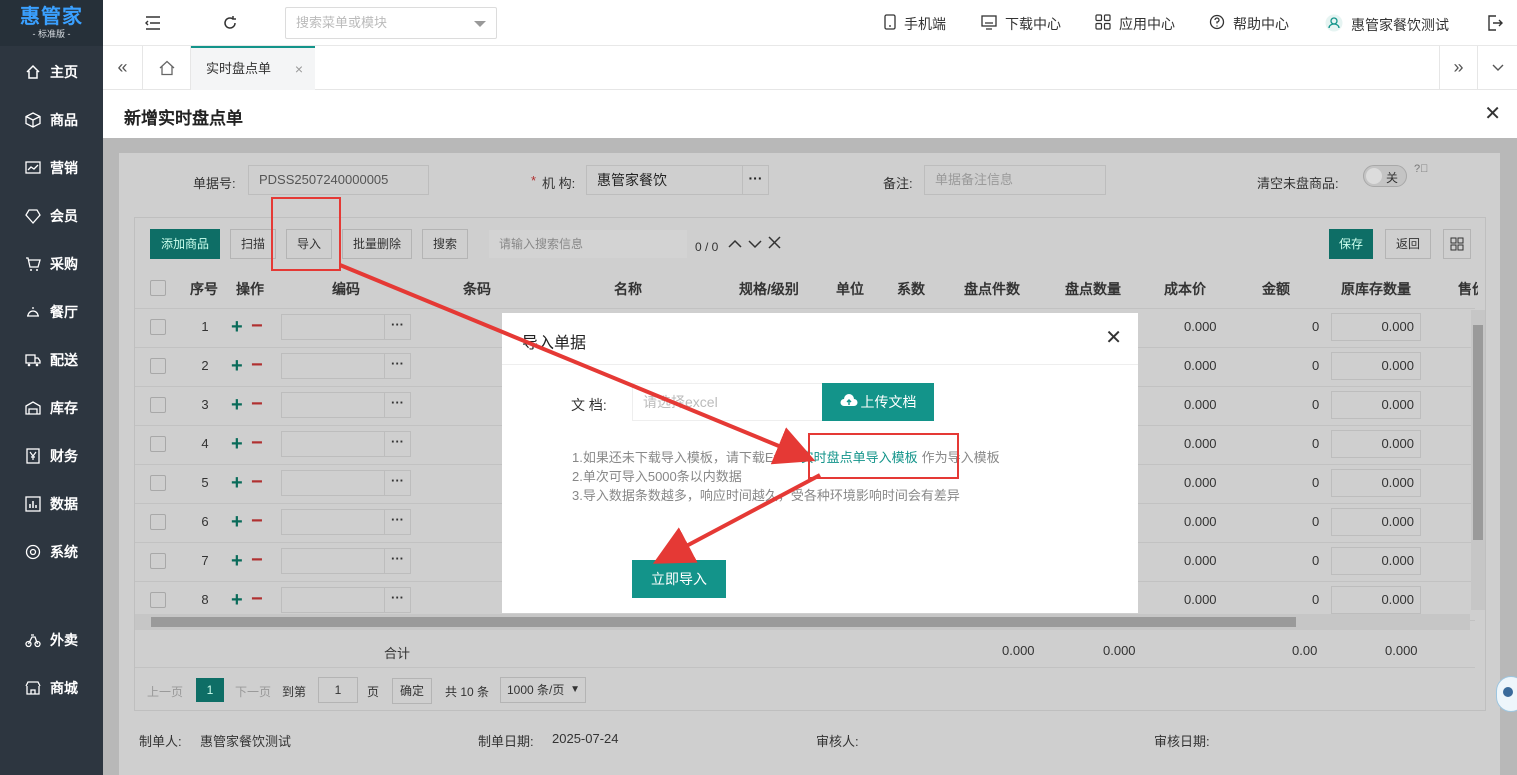 This screenshot has height=775, width=1517. Describe the element at coordinates (185, 244) in the screenshot. I see `add-goods-button: 添加商品` at that location.